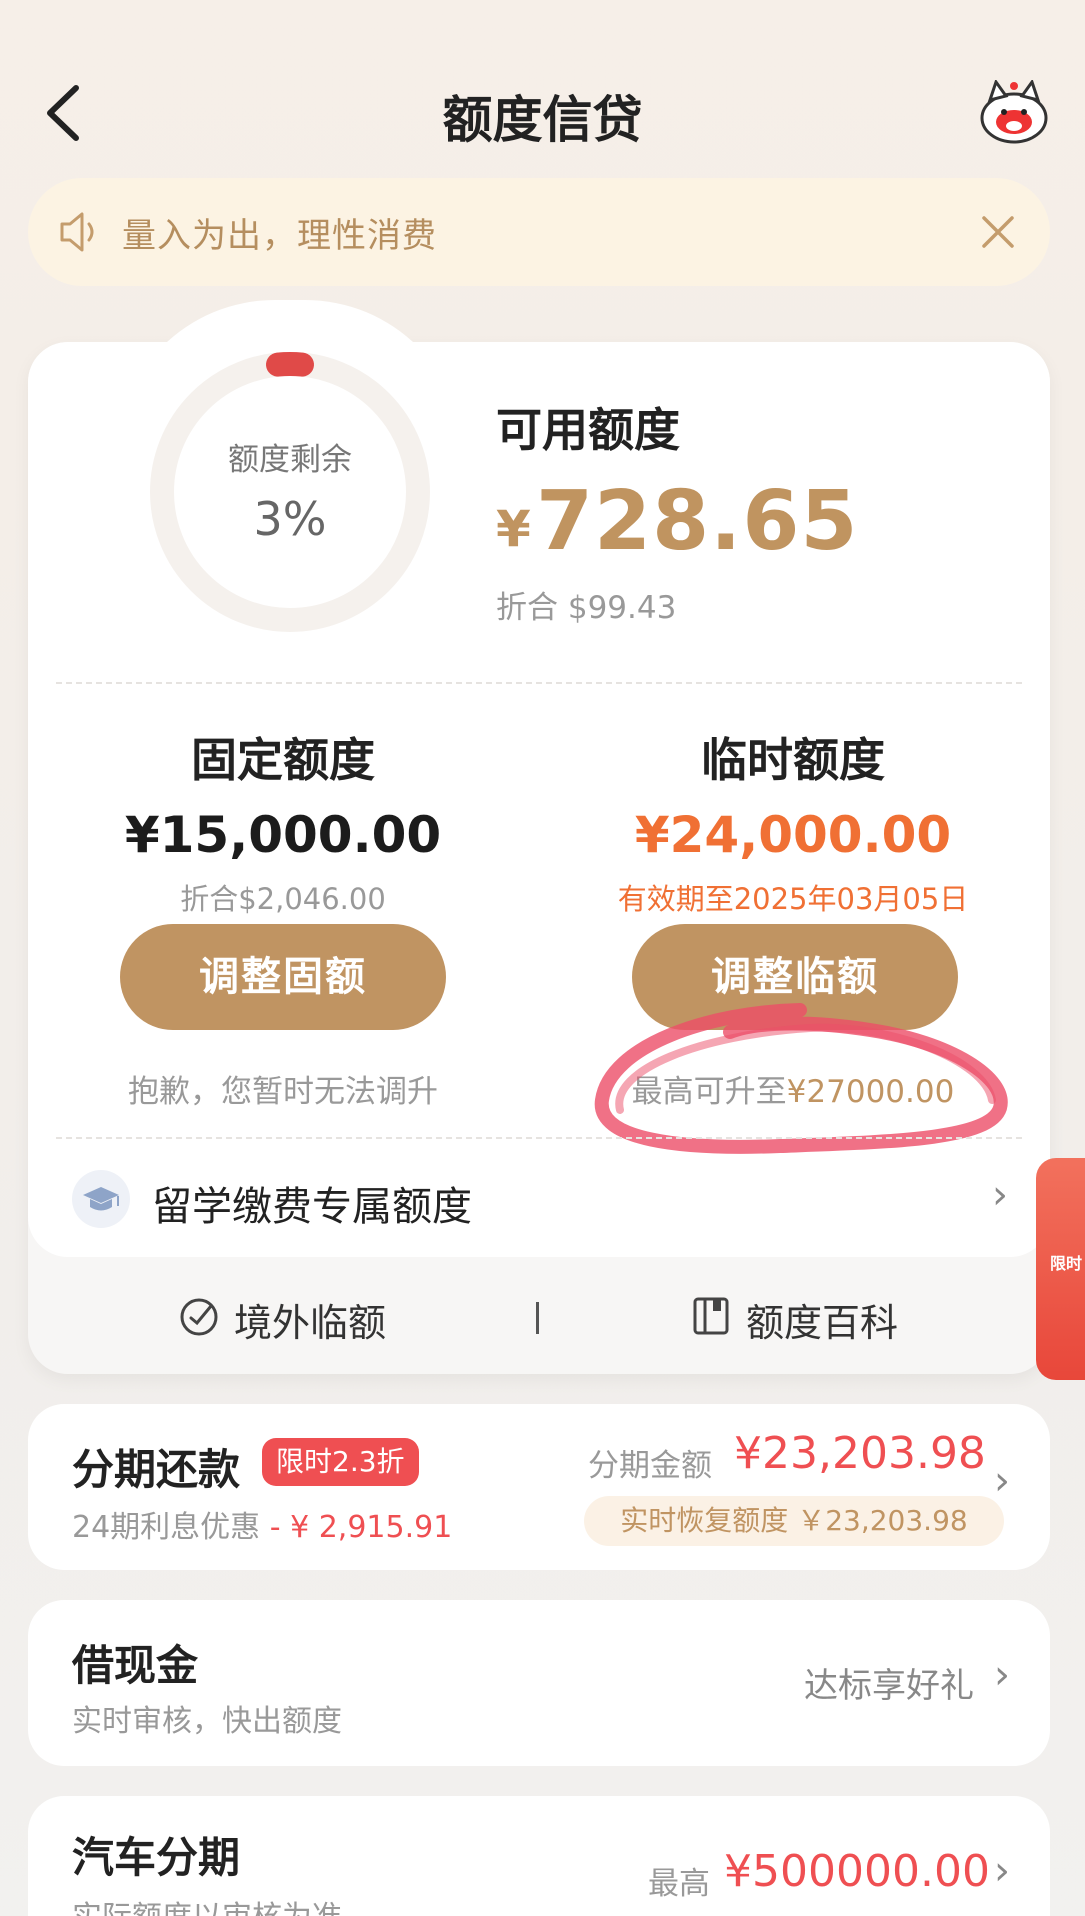  What do you see at coordinates (283, 977) in the screenshot?
I see `adjust-fixed-button: 调整固额` at bounding box center [283, 977].